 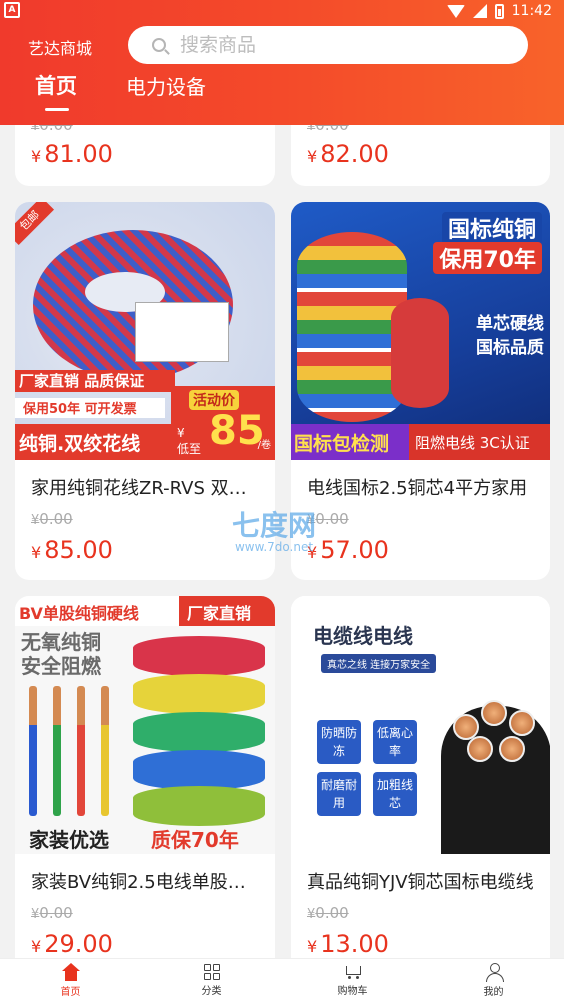 I want to click on signal-icon, so click(x=479, y=11).